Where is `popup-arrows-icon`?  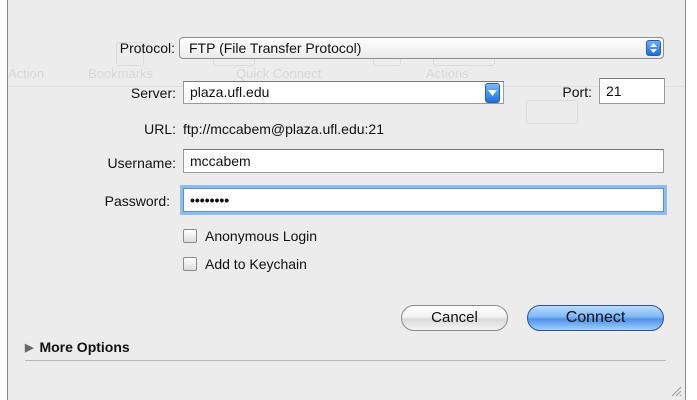
popup-arrows-icon is located at coordinates (653, 48).